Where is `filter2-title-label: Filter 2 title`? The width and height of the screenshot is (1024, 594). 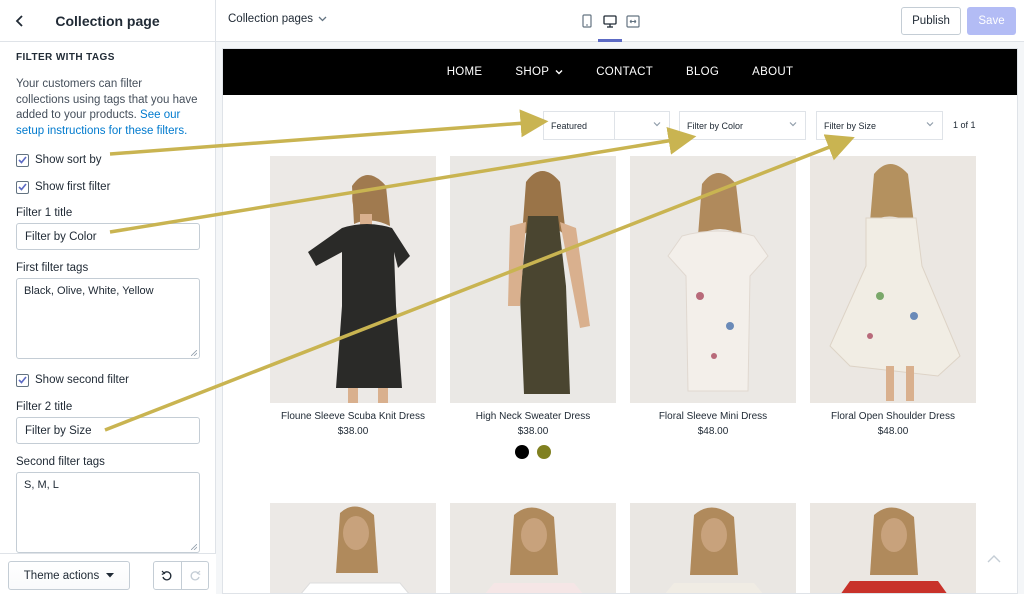
filter2-title-label: Filter 2 title is located at coordinates (44, 407).